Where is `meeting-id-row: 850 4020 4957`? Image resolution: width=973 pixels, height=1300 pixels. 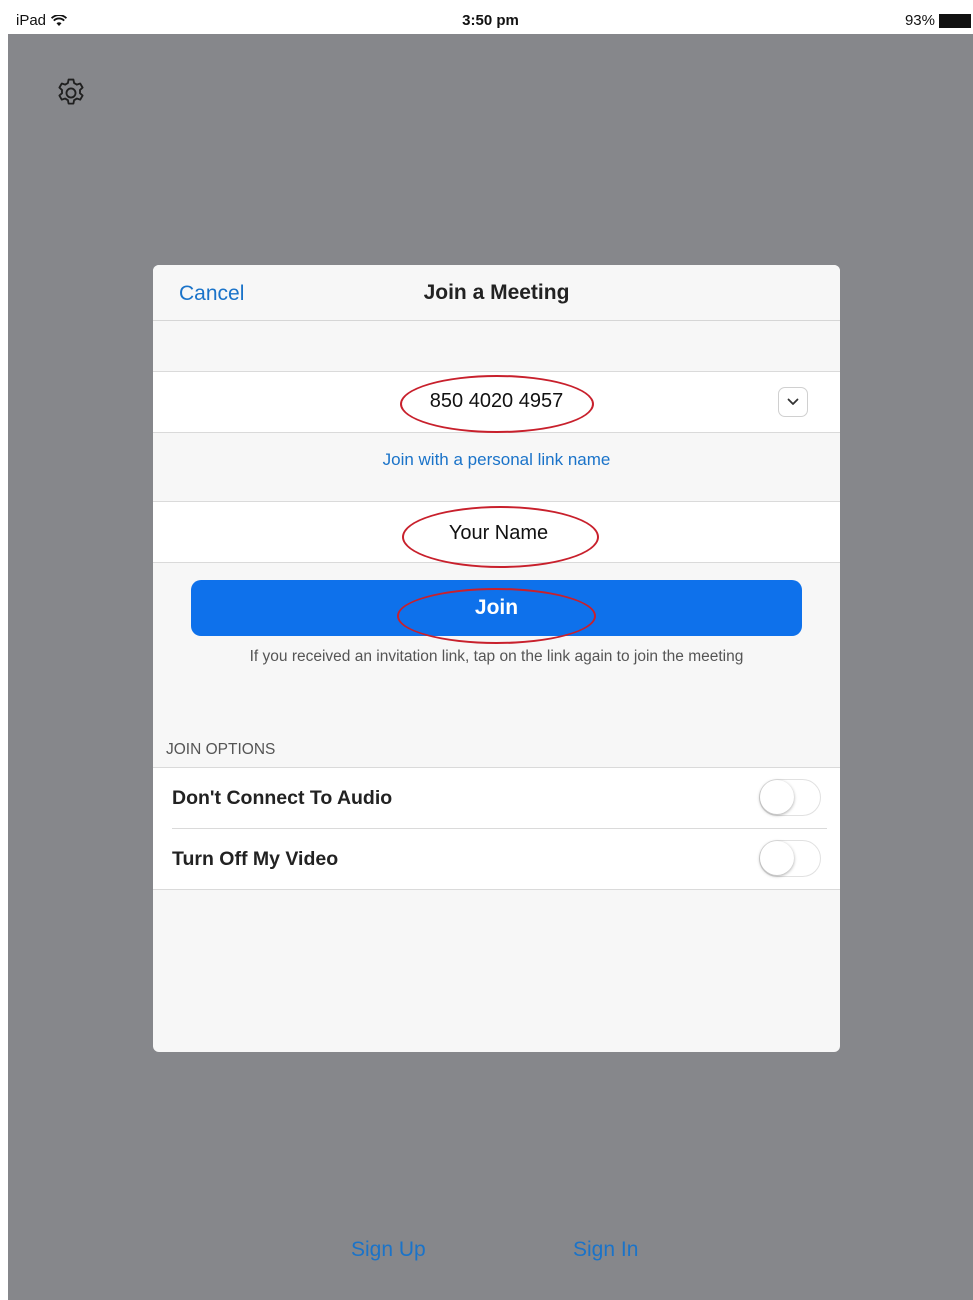 meeting-id-row: 850 4020 4957 is located at coordinates (496, 402).